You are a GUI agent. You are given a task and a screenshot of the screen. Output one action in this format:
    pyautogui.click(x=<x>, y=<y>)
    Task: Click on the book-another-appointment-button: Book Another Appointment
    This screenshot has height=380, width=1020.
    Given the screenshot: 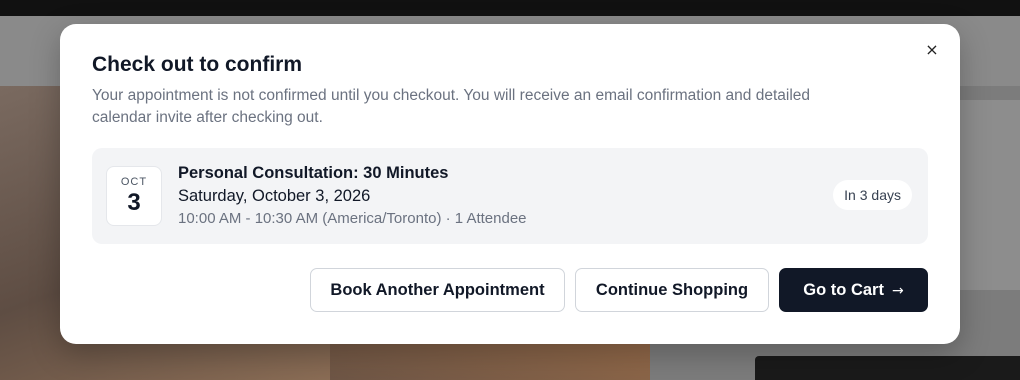 What is the action you would take?
    pyautogui.click(x=437, y=290)
    